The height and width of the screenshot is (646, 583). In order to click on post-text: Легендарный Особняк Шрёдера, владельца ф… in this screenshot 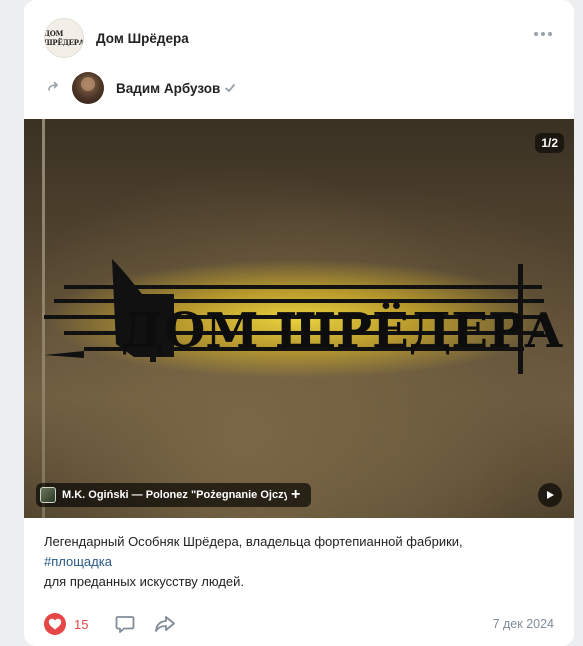, I will do `click(299, 562)`.